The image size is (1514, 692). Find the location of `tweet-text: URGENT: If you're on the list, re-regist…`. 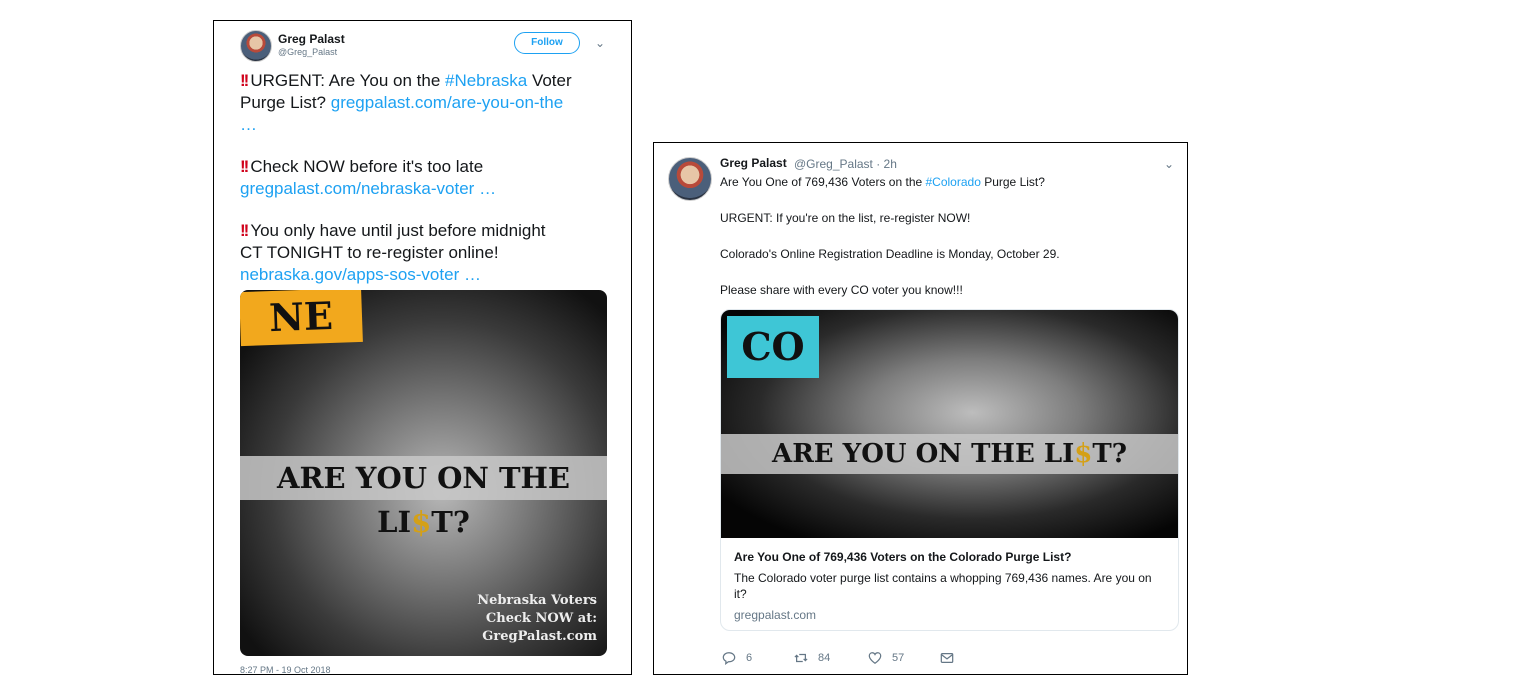

tweet-text: URGENT: If you're on the list, re-regist… is located at coordinates (845, 218).